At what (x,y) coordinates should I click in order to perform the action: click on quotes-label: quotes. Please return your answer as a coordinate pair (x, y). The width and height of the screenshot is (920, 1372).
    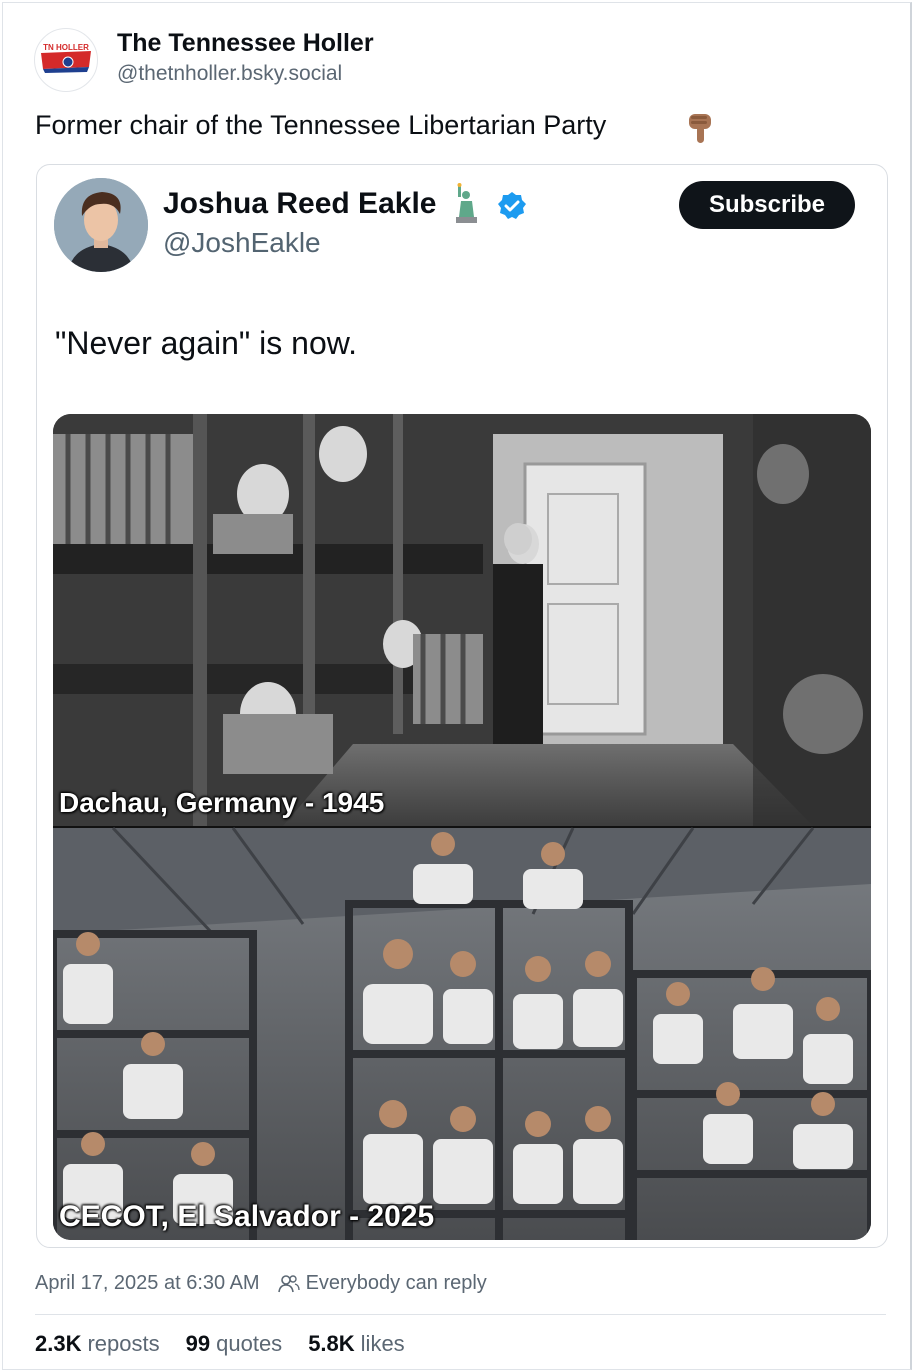
    Looking at the image, I should click on (249, 1343).